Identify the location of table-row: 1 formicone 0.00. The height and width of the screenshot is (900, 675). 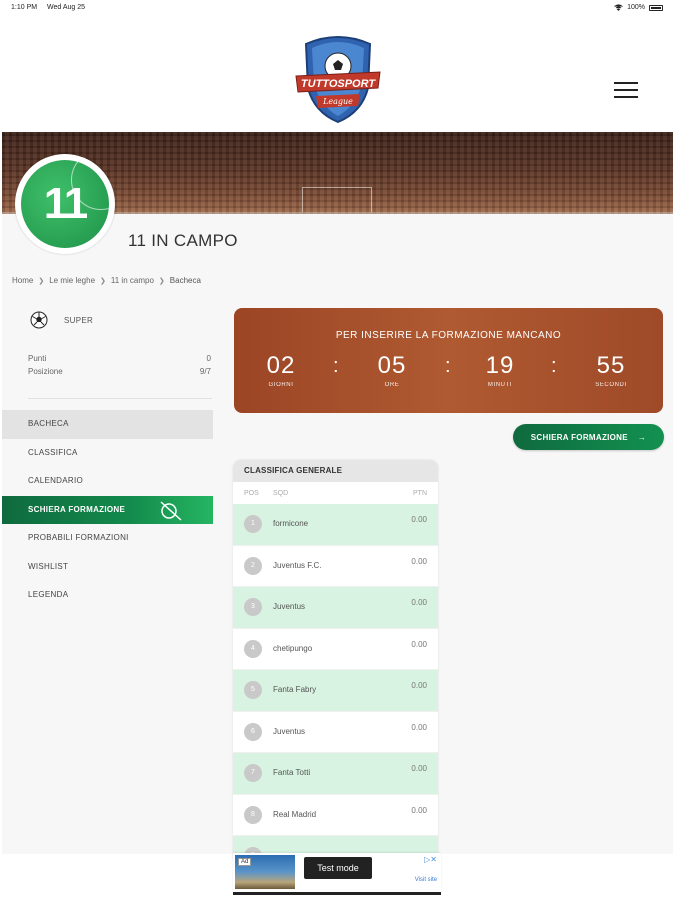
(335, 525).